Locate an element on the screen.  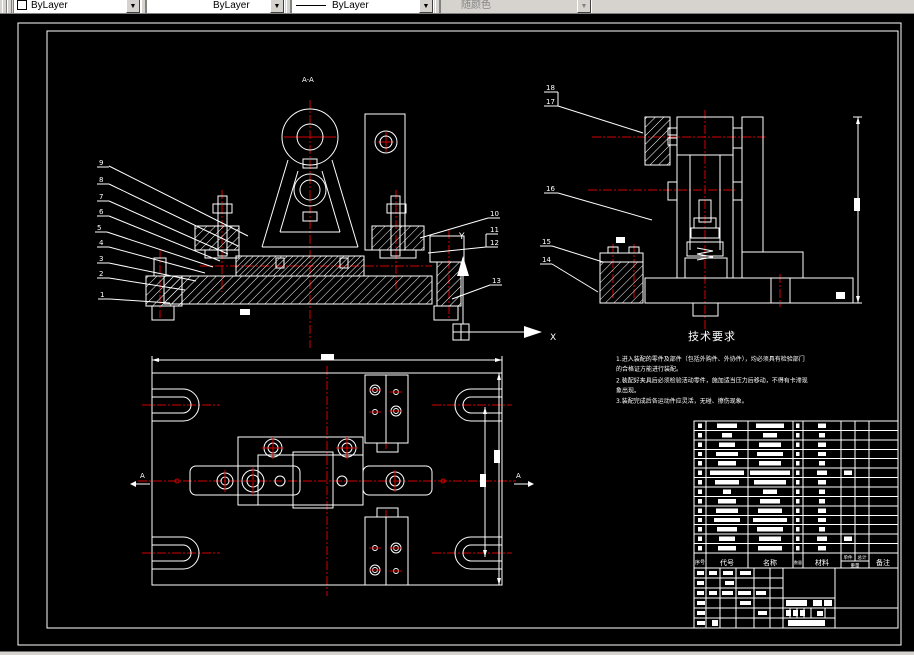
lineweight-control-value: ByLayer is located at coordinates (350, 5).